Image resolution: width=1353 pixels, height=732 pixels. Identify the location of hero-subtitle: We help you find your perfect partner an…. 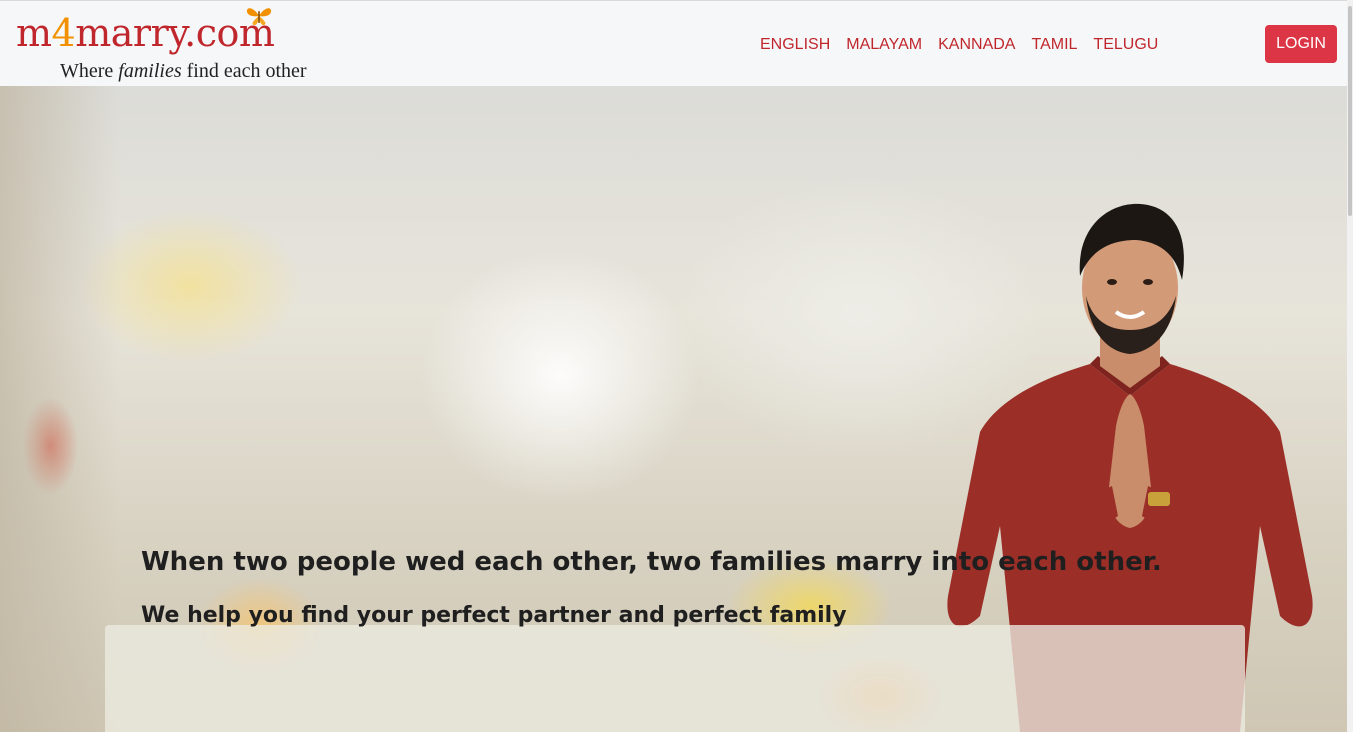
(494, 615).